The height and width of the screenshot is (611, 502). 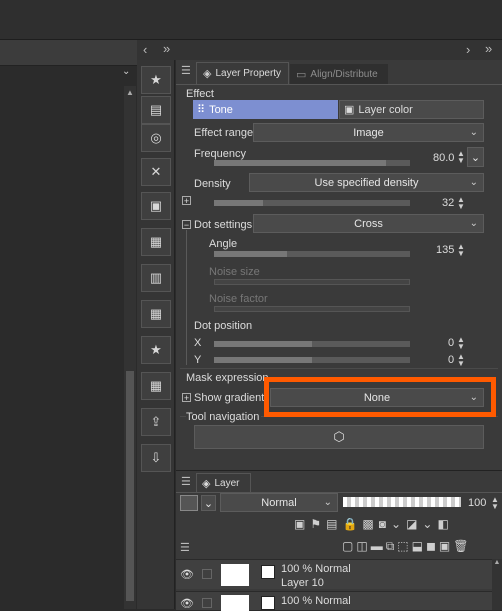 I want to click on tool-navigation-button: ⬡, so click(x=339, y=437).